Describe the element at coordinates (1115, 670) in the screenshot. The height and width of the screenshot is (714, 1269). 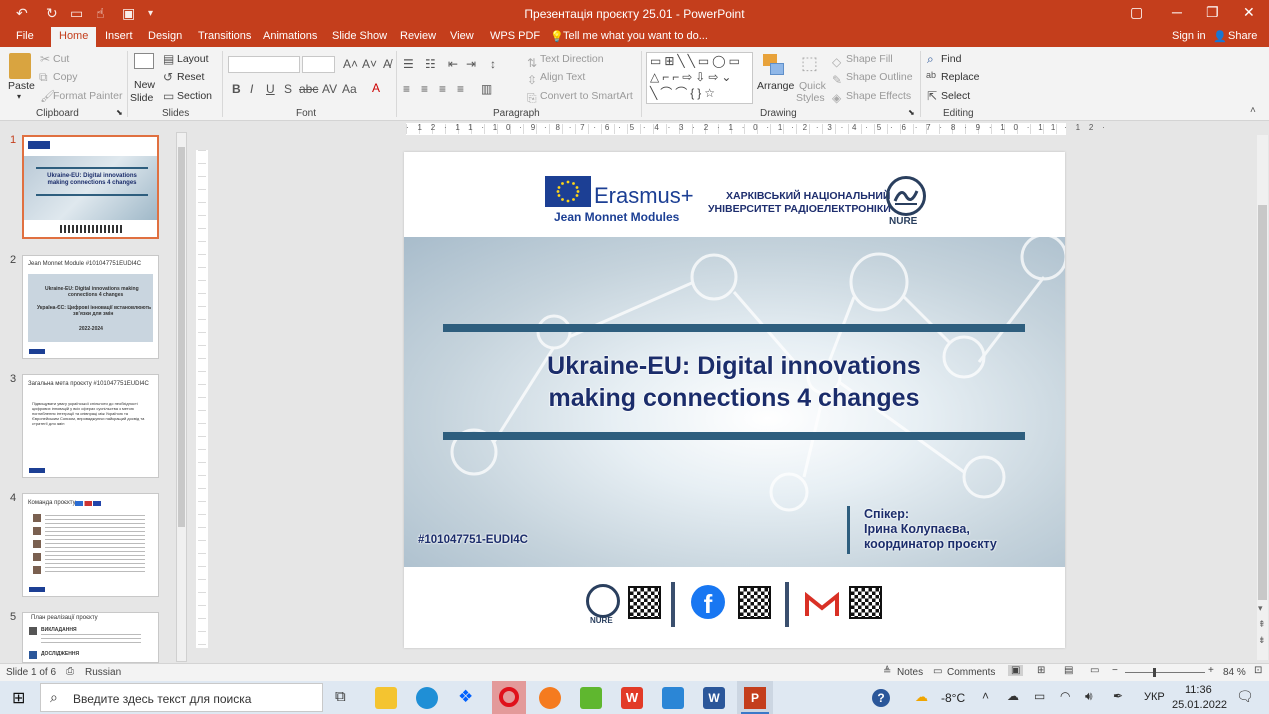
I see `zoom-out-icon: −` at that location.